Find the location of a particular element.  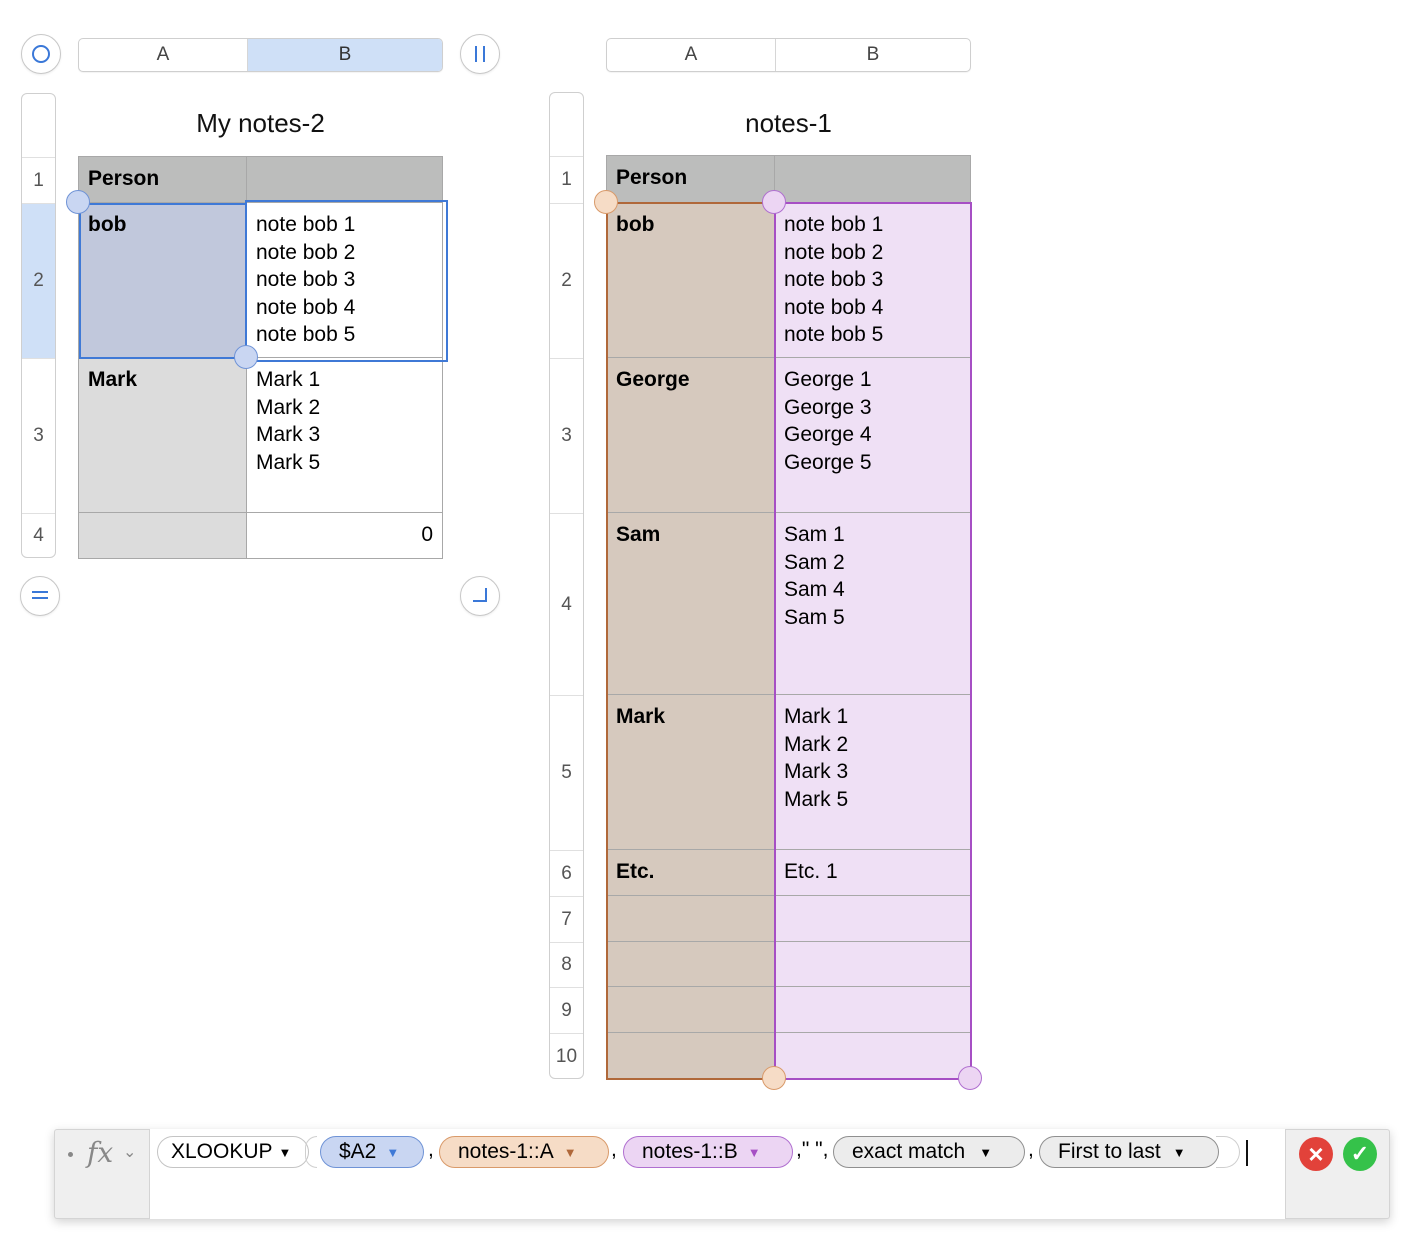

row-header-9: 9 is located at coordinates (566, 1010).